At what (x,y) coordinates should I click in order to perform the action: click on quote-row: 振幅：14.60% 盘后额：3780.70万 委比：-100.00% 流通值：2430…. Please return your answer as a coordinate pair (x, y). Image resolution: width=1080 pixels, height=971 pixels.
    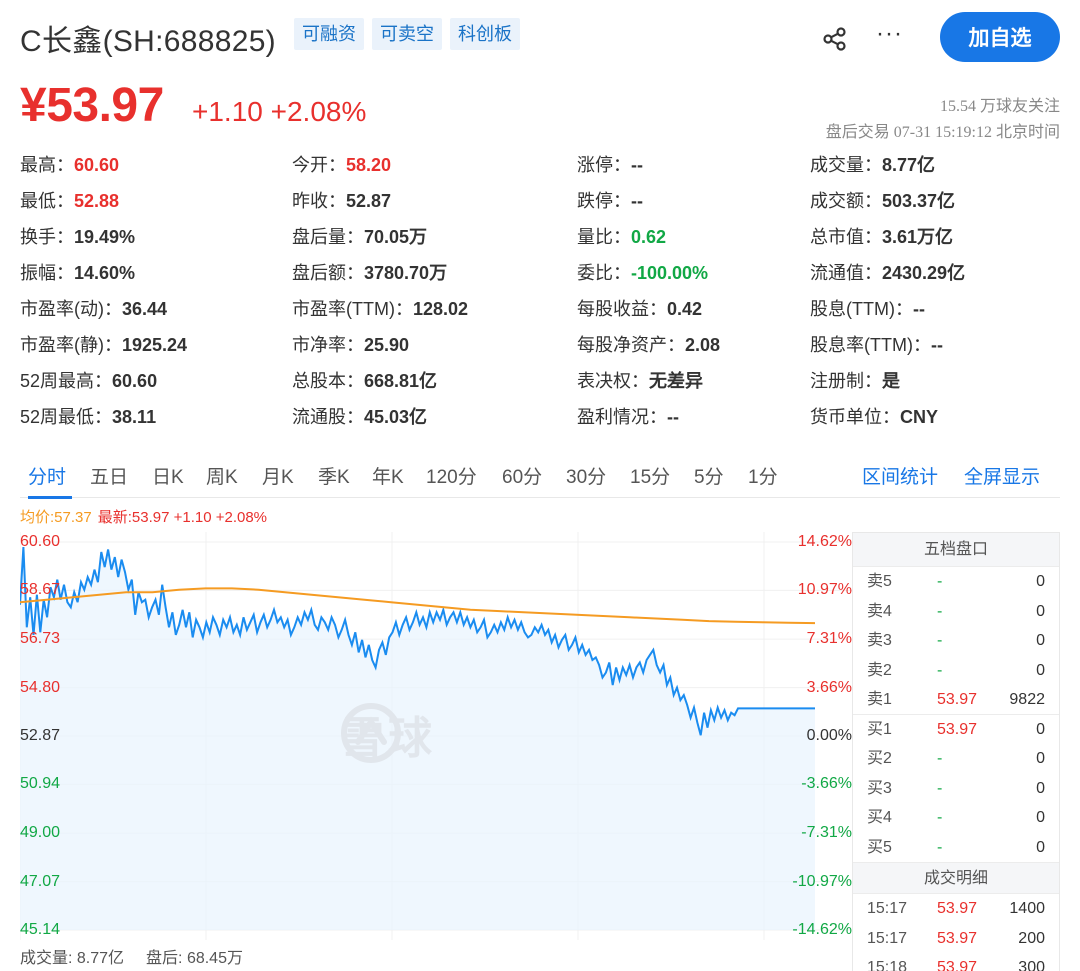
    Looking at the image, I should click on (540, 276).